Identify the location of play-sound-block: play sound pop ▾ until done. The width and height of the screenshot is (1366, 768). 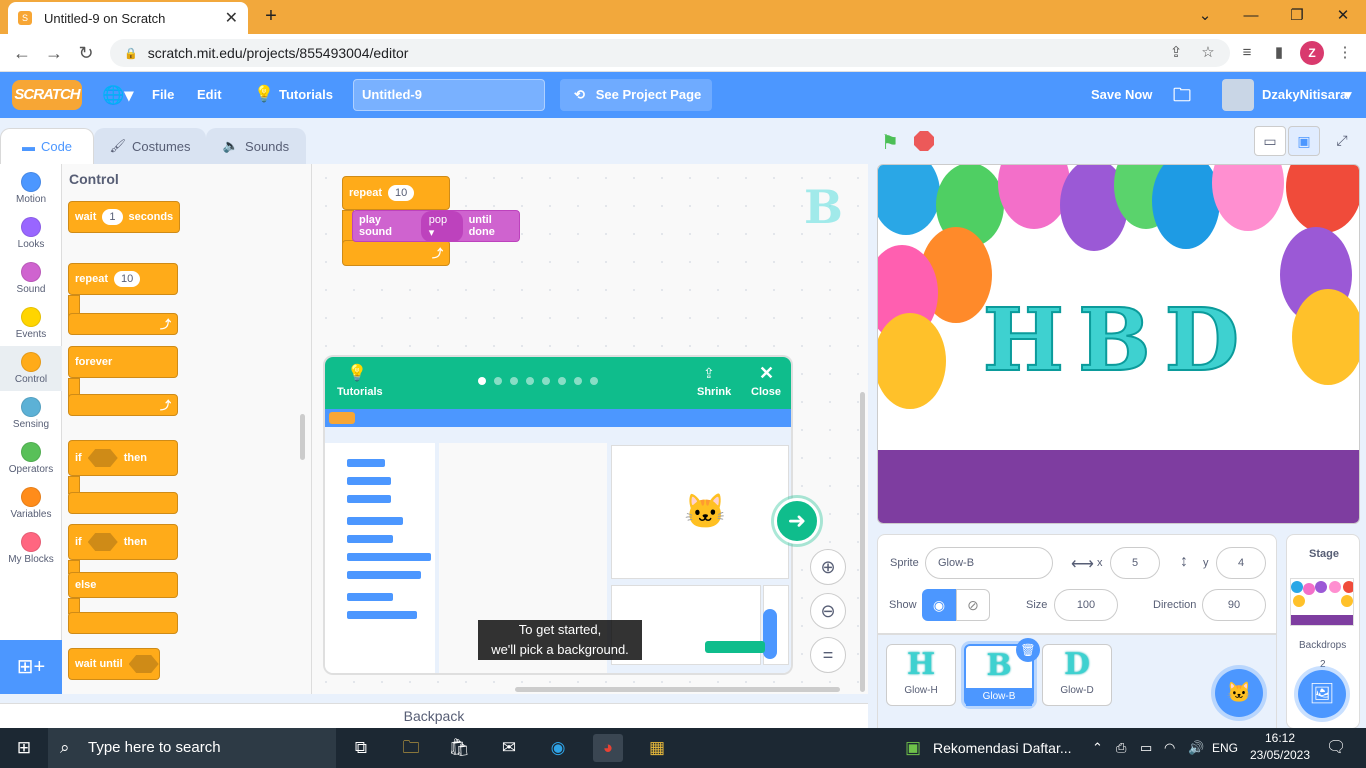
(436, 226).